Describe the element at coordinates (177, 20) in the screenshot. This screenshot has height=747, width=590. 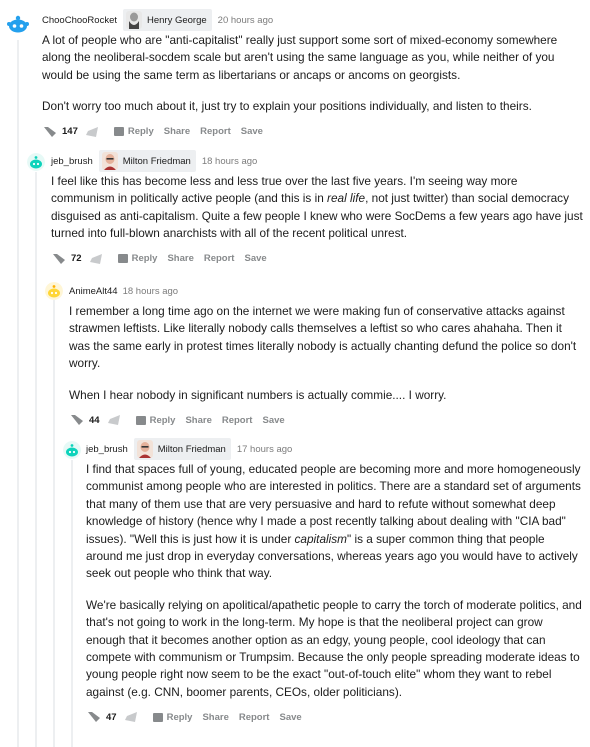
I see `flair-label: Henry George` at that location.